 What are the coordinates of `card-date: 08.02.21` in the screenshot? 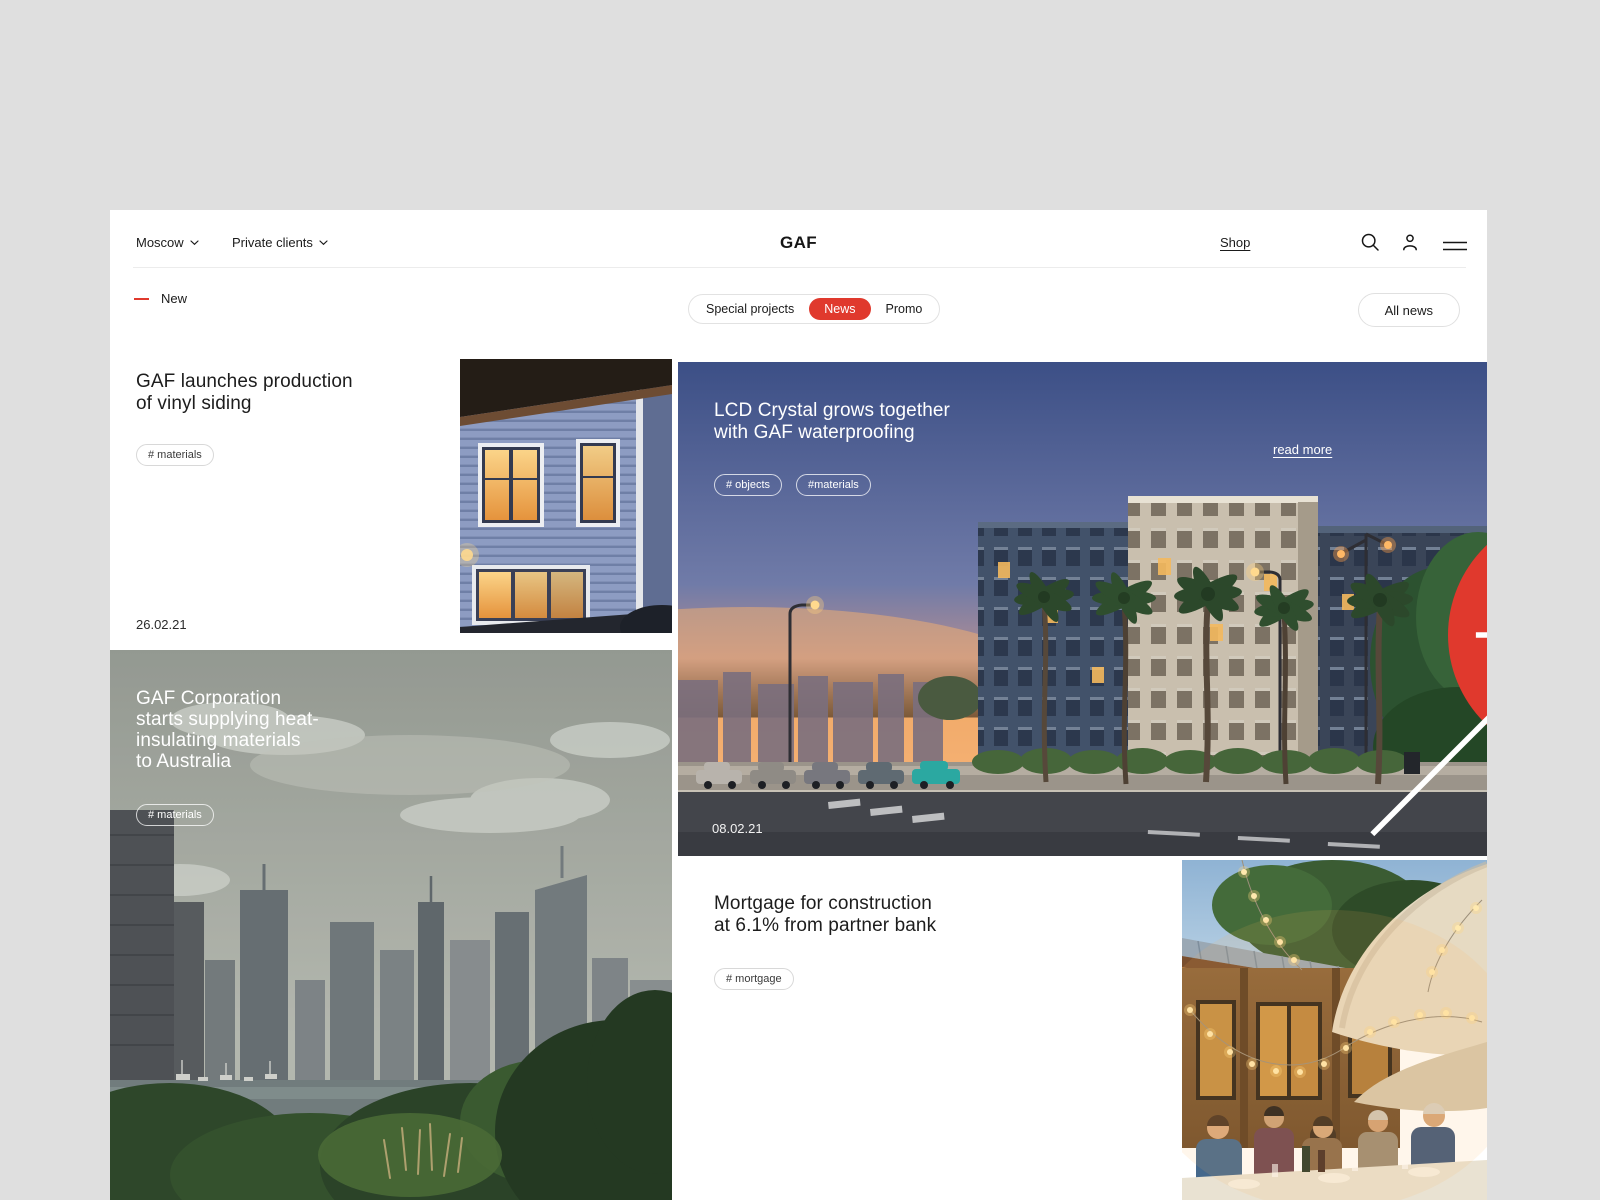 It's located at (737, 828).